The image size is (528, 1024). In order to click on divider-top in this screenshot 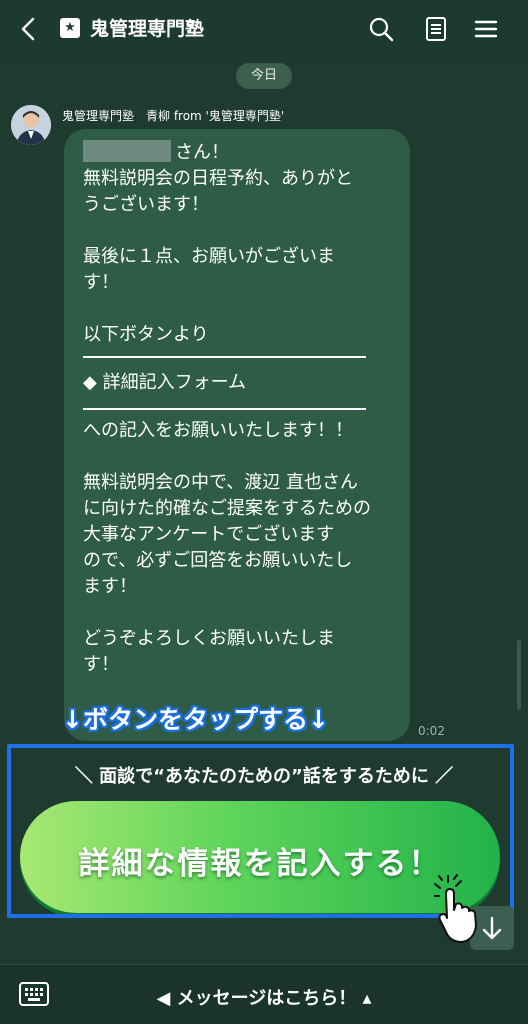, I will do `click(224, 357)`.